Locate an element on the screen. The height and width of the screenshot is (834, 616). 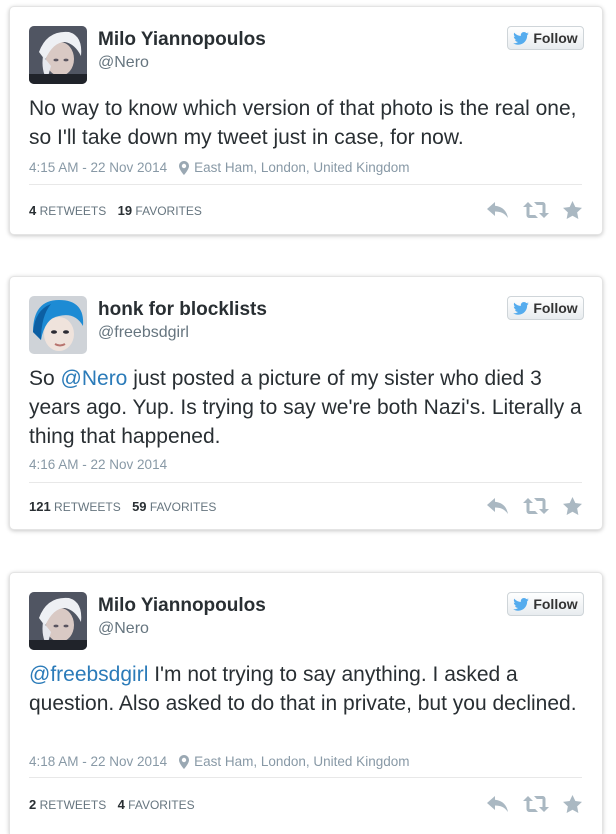
tweet-stats: 4 RETWEETS 19 FAVORITES is located at coordinates (115, 210).